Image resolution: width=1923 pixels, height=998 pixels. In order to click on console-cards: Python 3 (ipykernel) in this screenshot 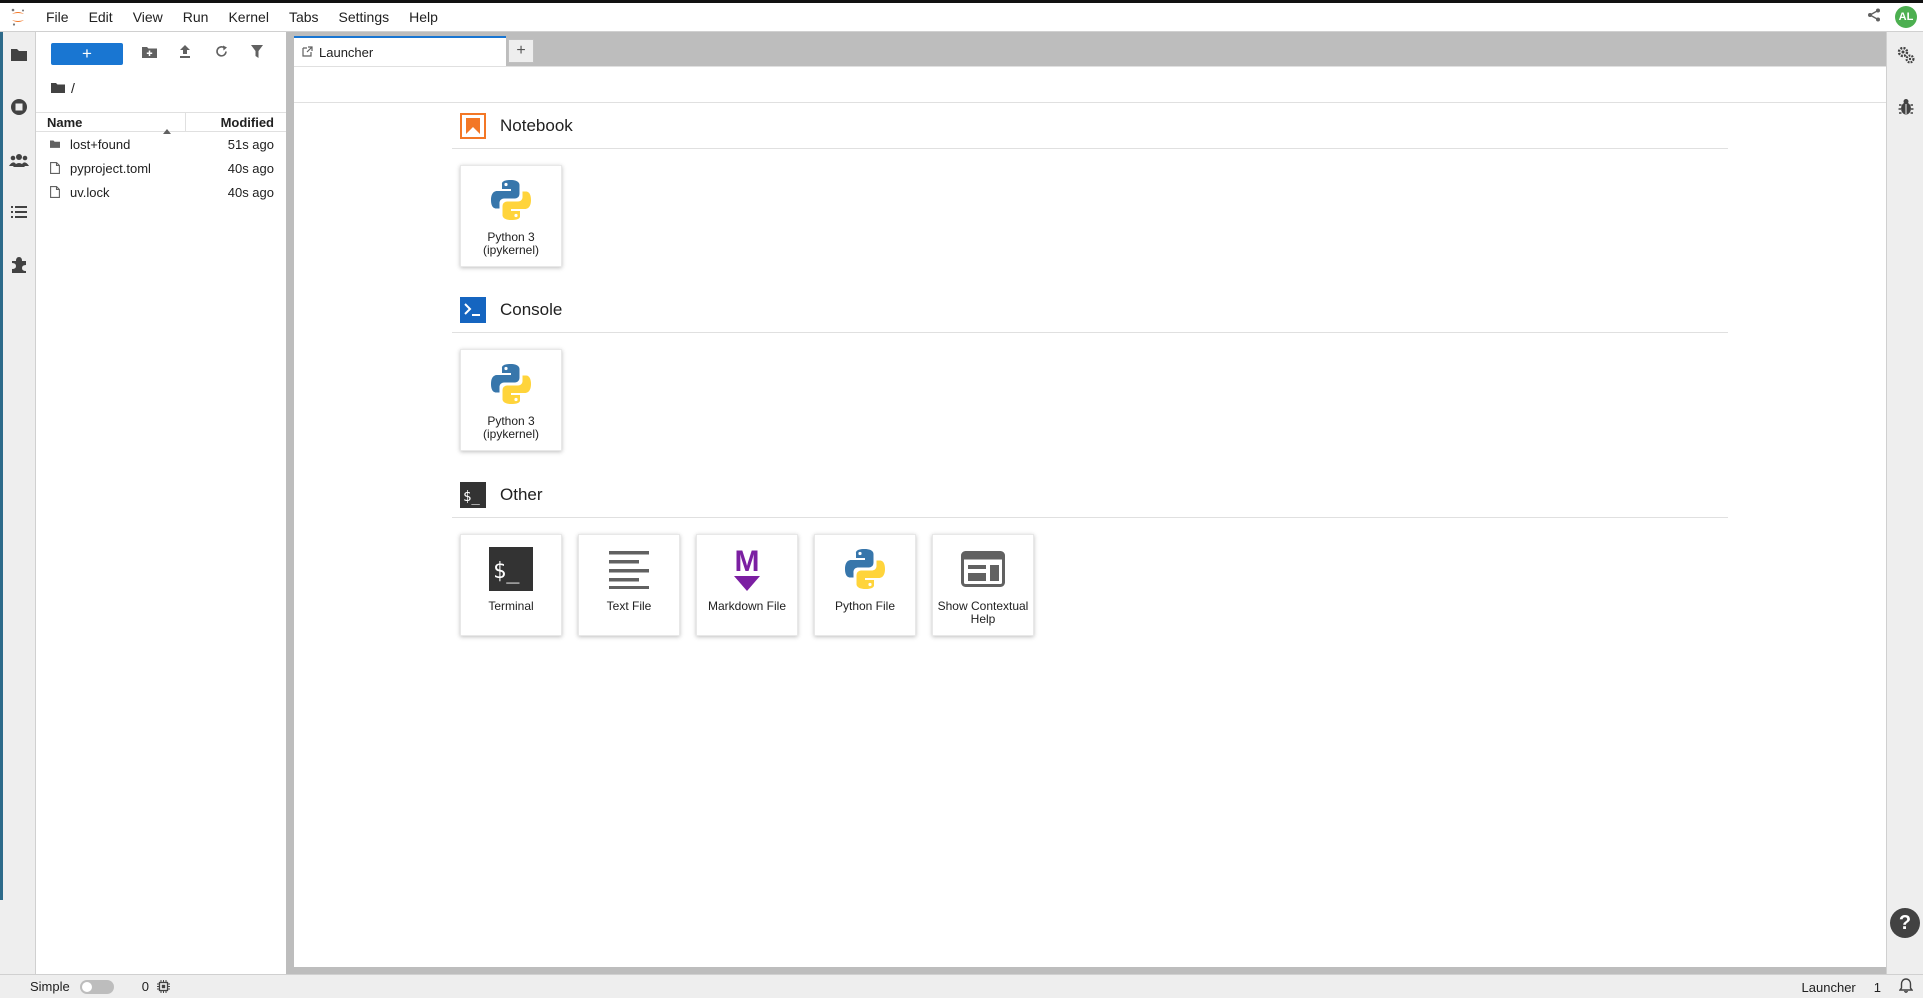, I will do `click(1090, 400)`.